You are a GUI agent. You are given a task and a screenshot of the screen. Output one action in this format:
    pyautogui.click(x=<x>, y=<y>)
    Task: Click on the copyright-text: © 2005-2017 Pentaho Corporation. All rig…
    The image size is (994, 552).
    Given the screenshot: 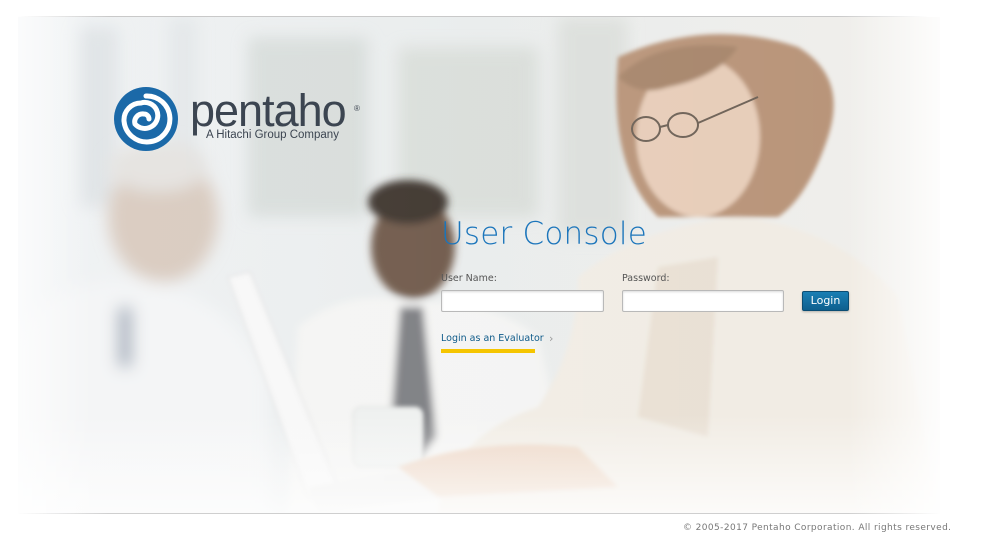 What is the action you would take?
    pyautogui.click(x=817, y=528)
    